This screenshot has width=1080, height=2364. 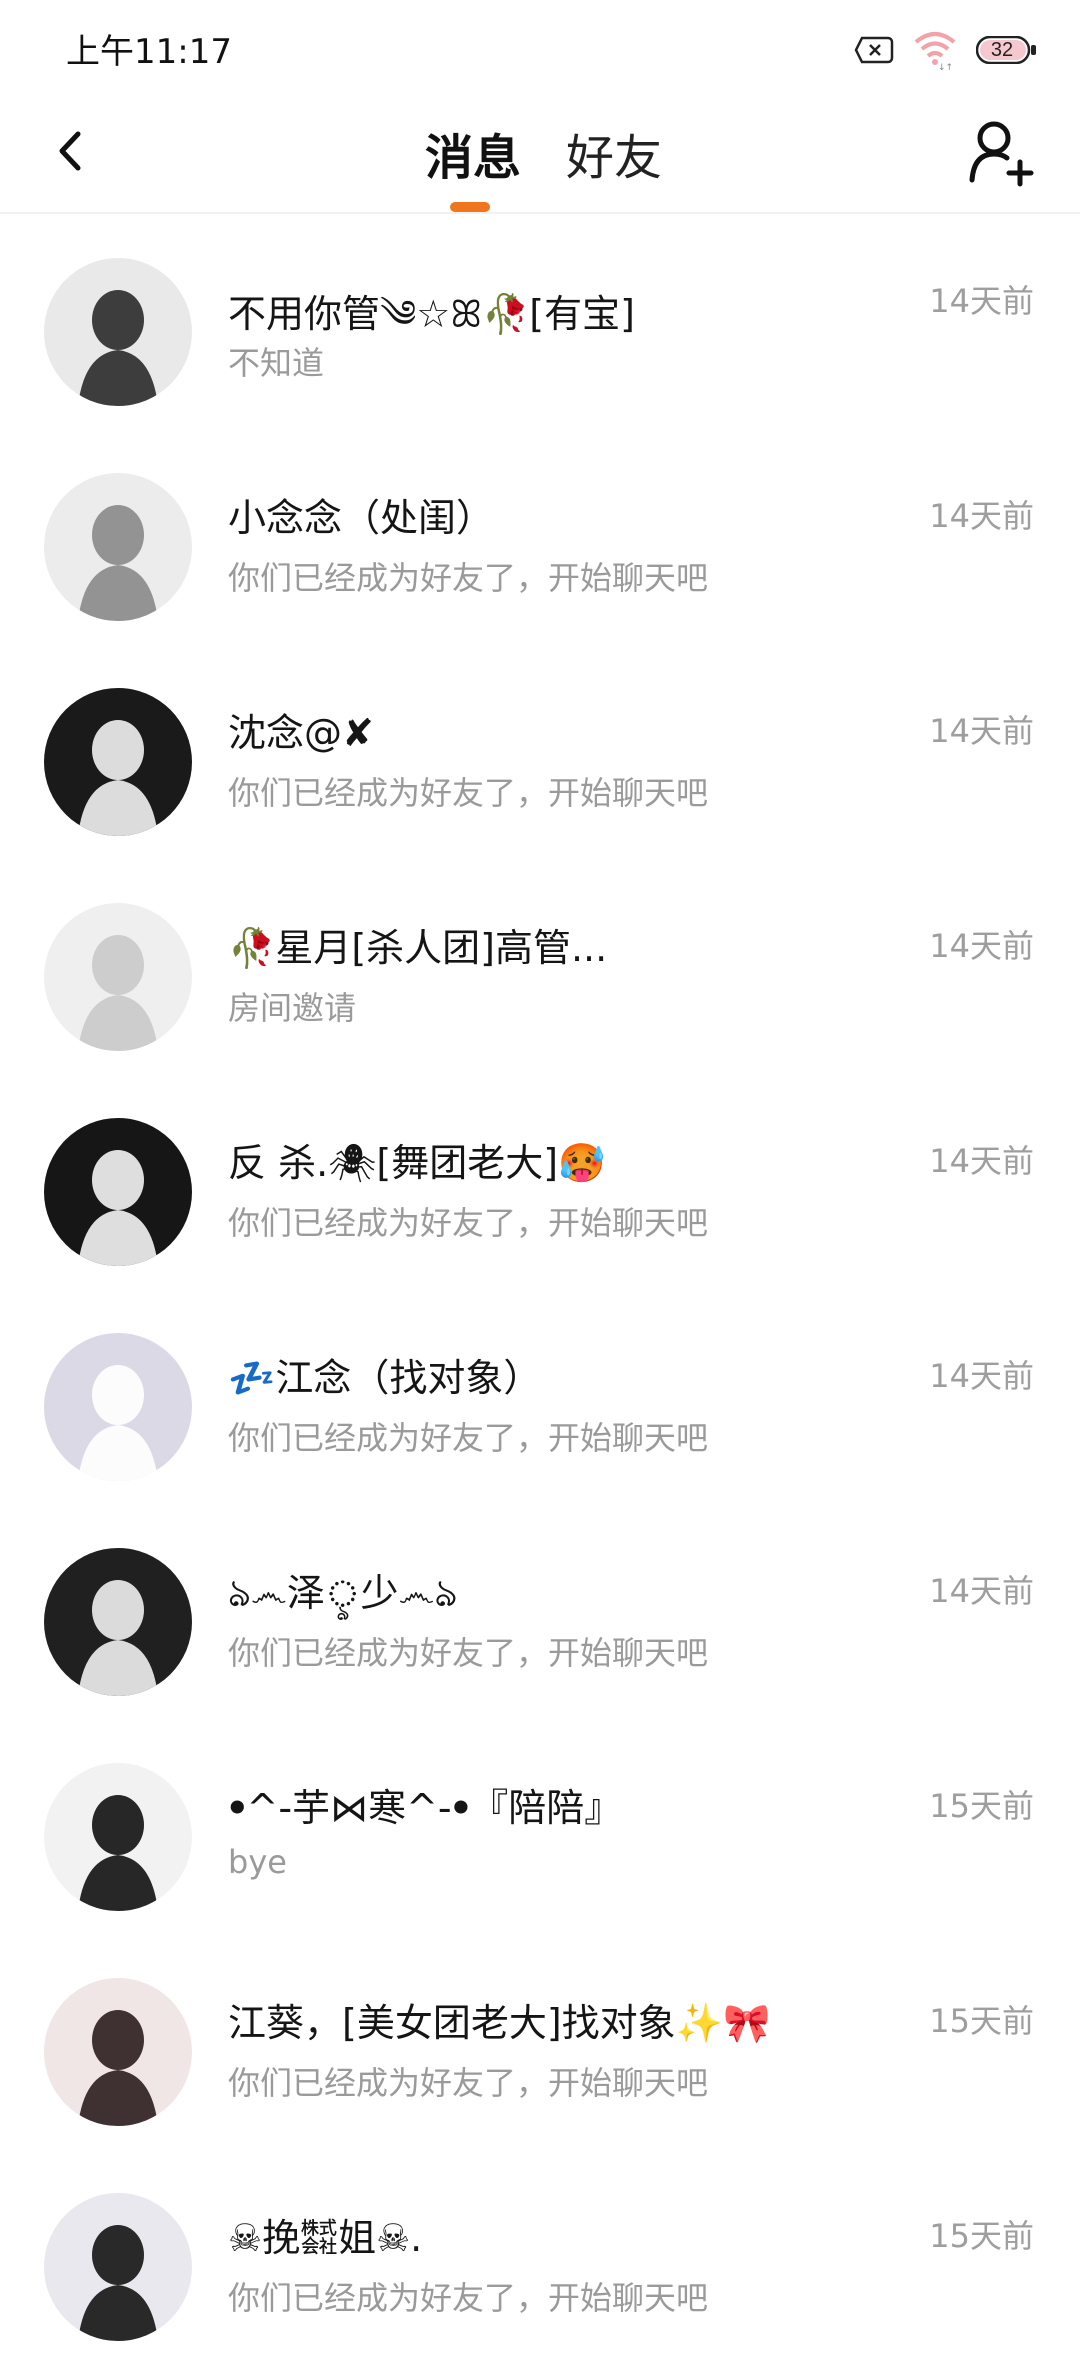 What do you see at coordinates (361, 518) in the screenshot?
I see `conversation-name: 小念念（处闺）` at bounding box center [361, 518].